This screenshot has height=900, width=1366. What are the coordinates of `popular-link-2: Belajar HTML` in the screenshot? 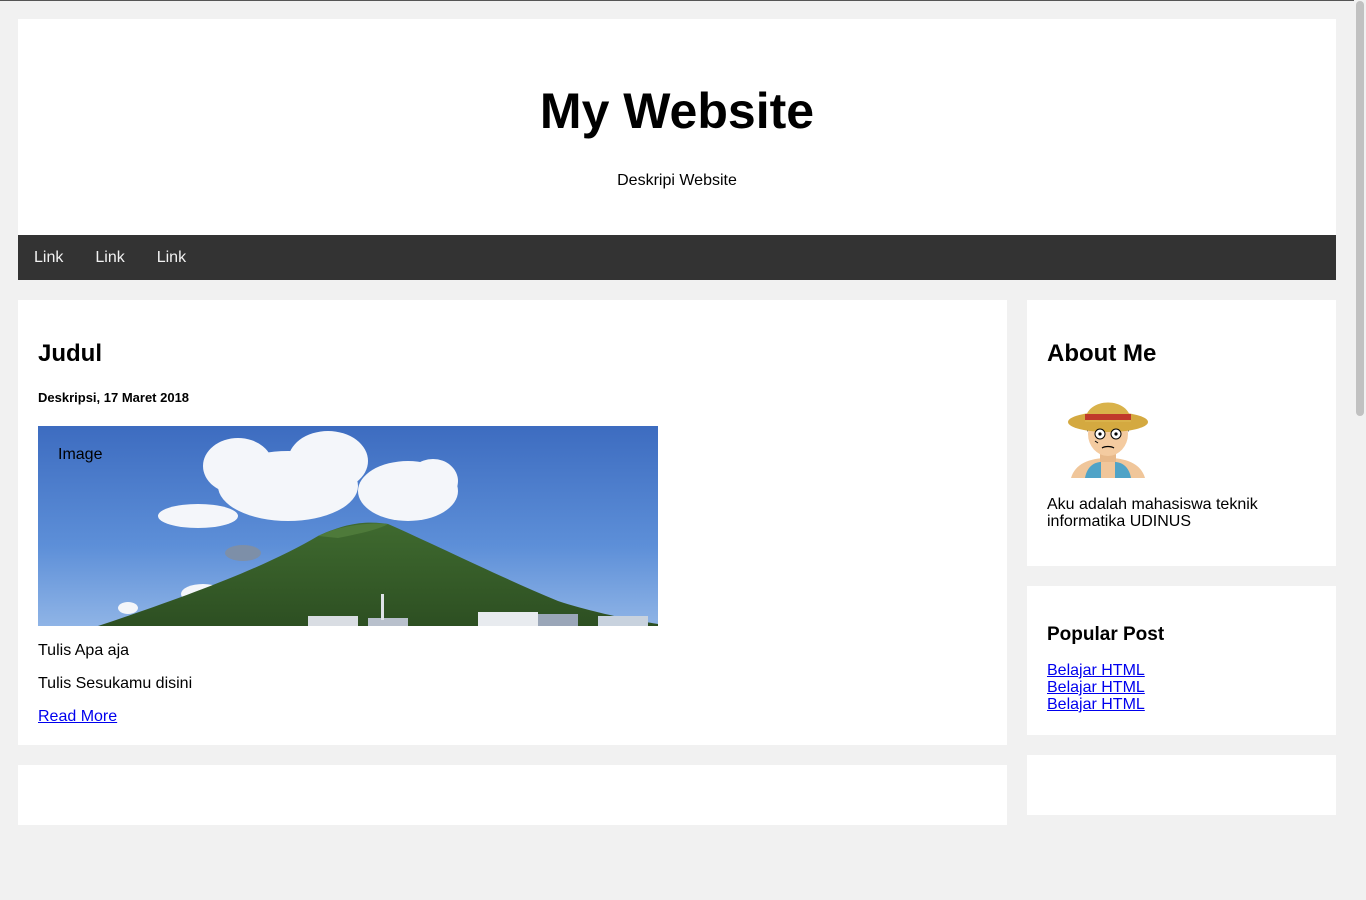 It's located at (1096, 687).